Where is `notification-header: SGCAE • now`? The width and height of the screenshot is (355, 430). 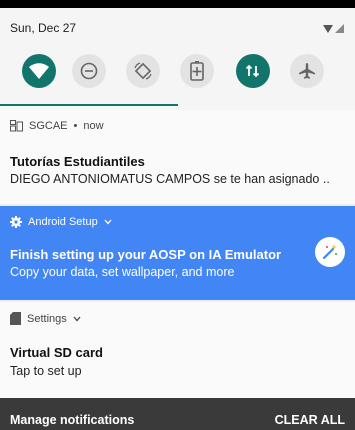
notification-header: SGCAE • now is located at coordinates (57, 126).